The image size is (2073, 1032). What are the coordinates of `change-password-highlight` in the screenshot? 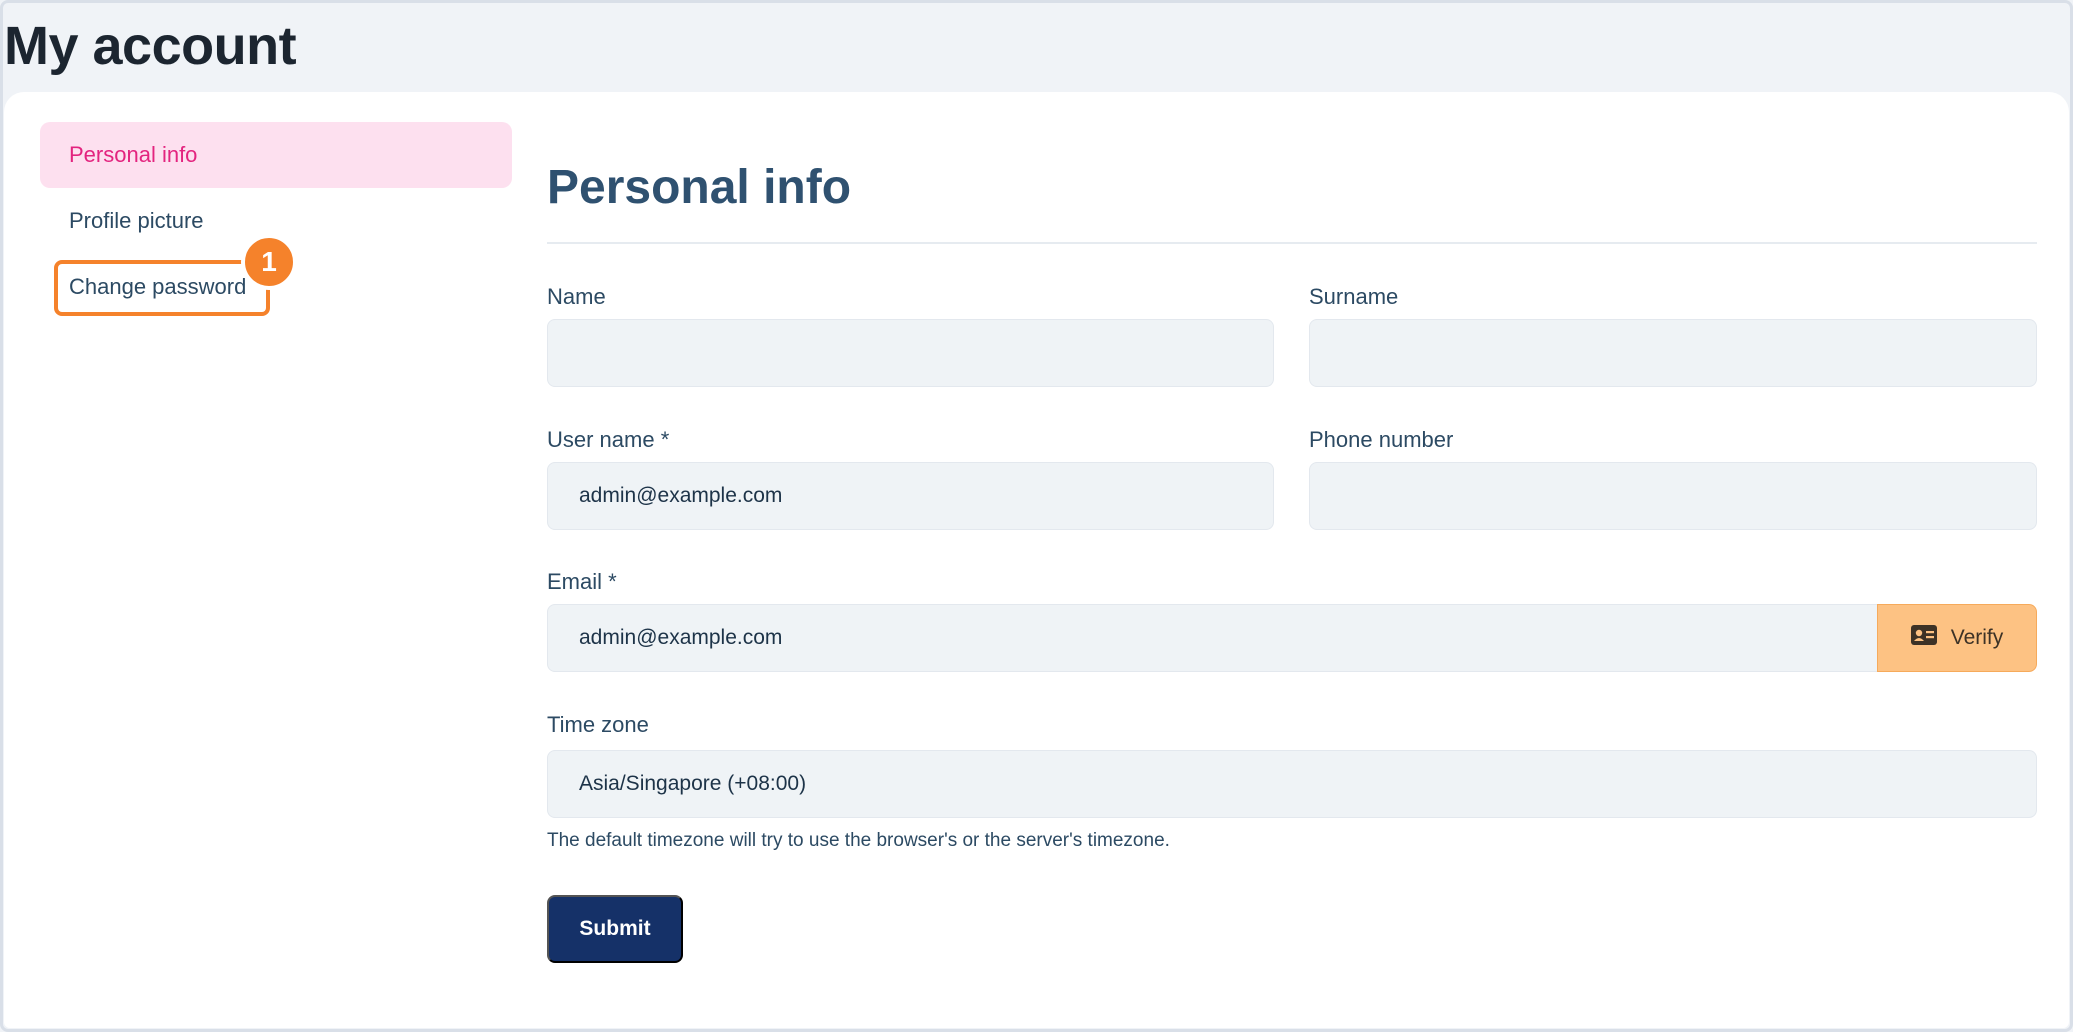 It's located at (162, 288).